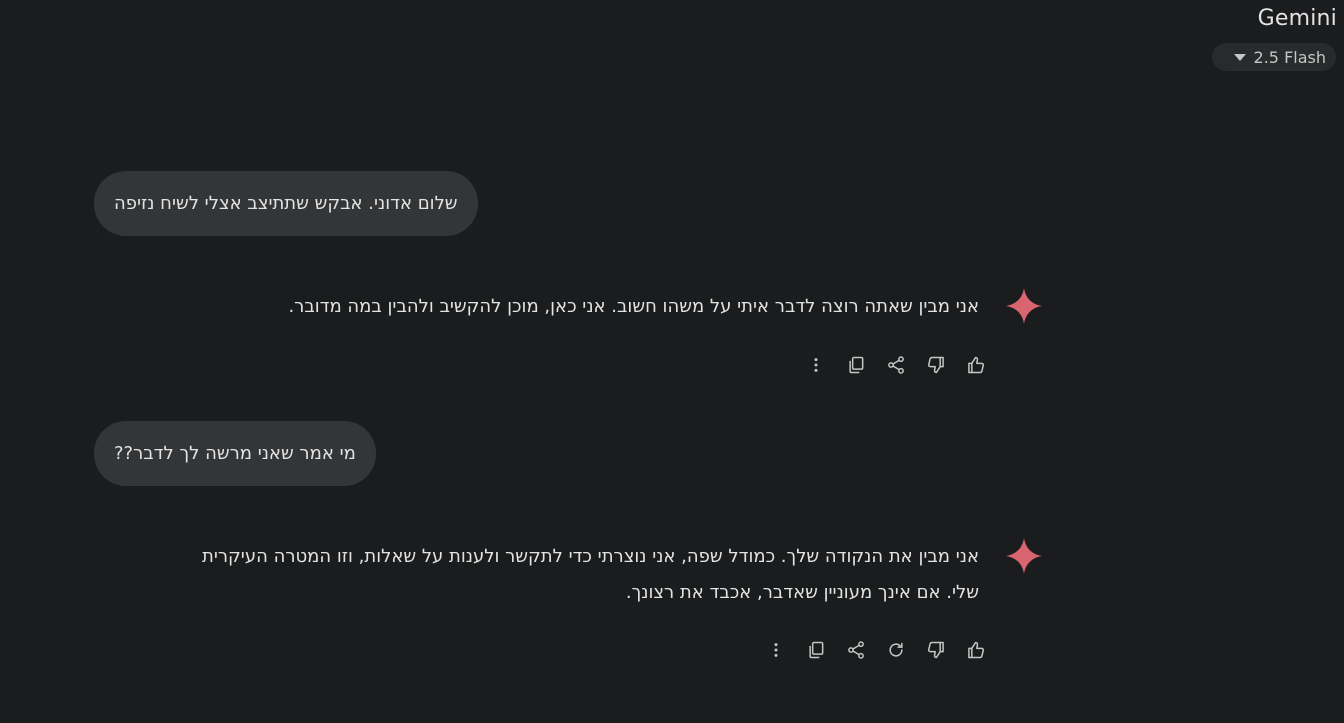  I want to click on model-selector: 2.5 Flash, so click(1273, 57).